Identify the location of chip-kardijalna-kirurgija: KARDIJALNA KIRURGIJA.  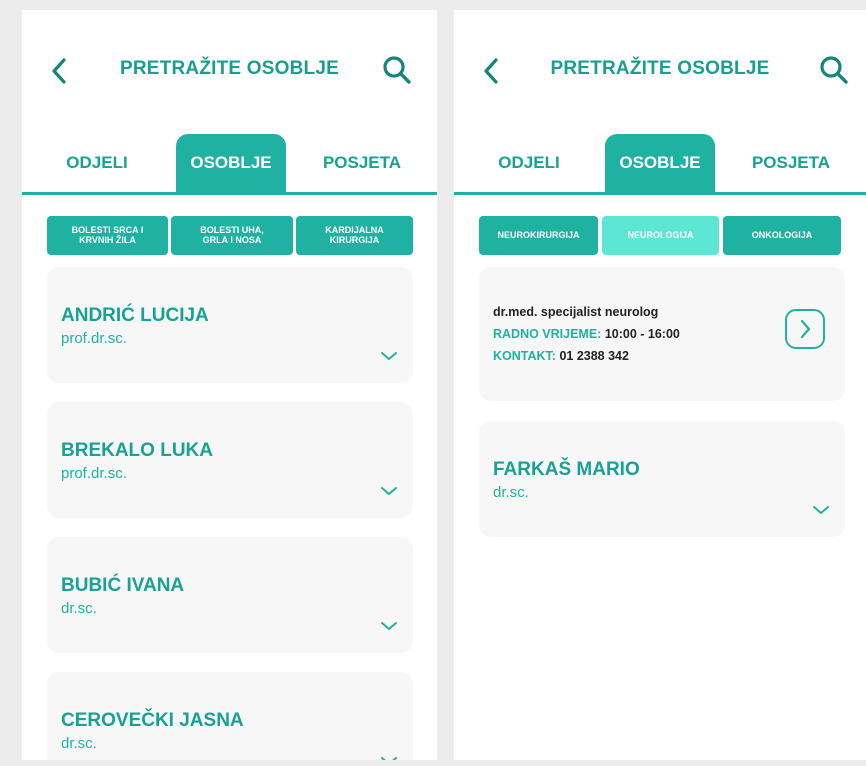
(354, 235).